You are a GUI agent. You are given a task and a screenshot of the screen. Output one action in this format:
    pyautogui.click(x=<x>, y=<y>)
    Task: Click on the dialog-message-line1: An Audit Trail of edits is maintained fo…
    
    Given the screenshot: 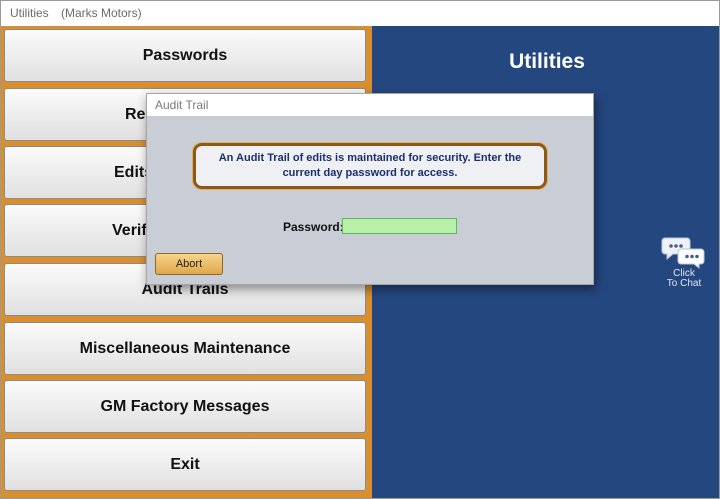 What is the action you would take?
    pyautogui.click(x=370, y=158)
    